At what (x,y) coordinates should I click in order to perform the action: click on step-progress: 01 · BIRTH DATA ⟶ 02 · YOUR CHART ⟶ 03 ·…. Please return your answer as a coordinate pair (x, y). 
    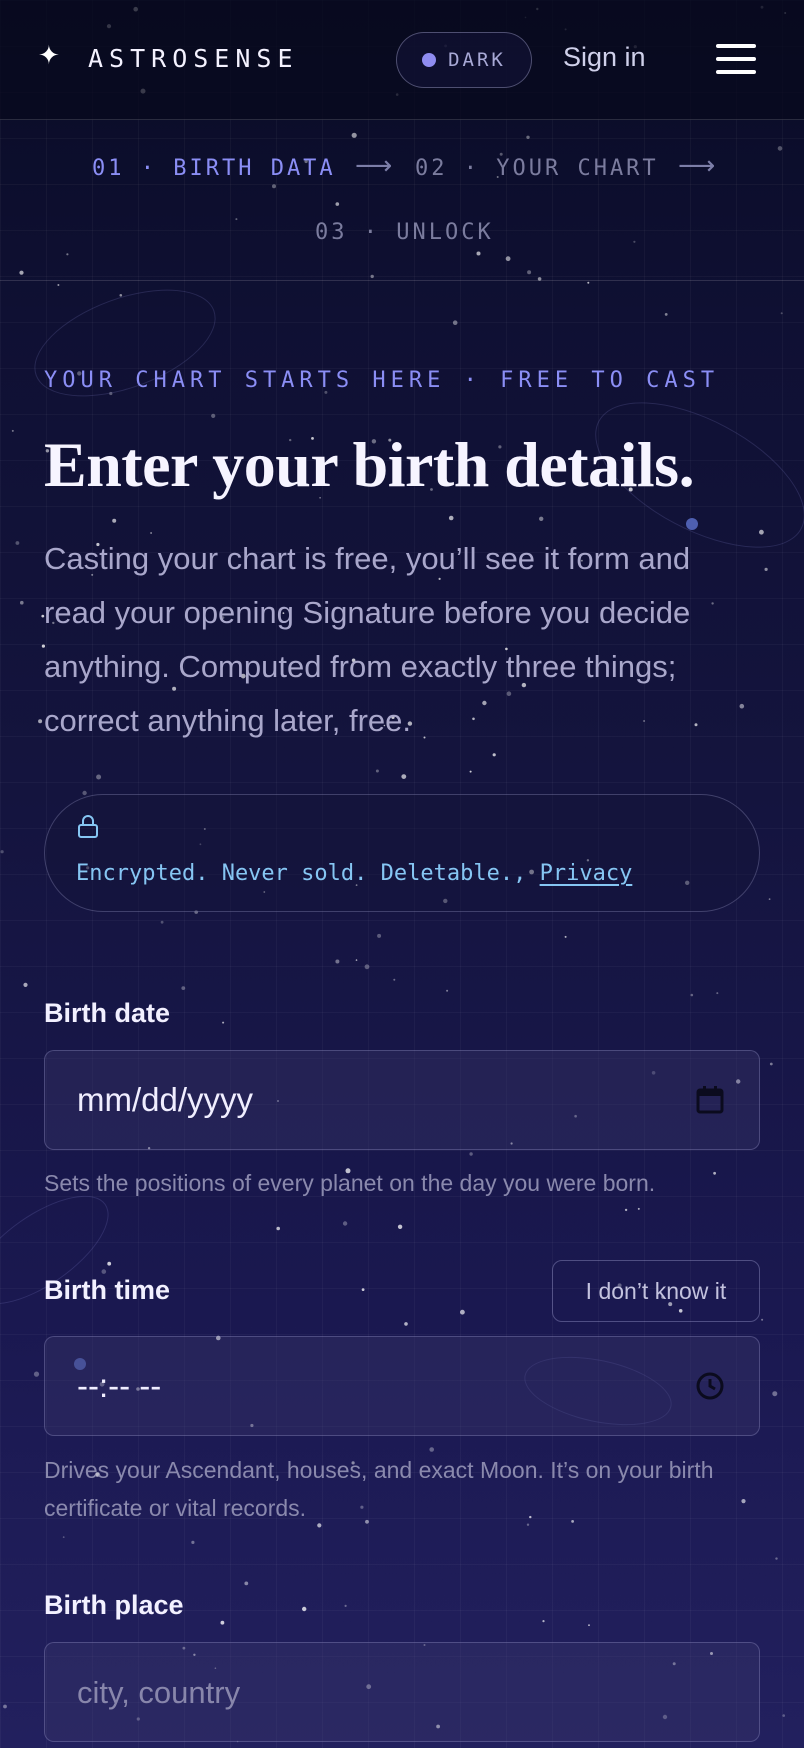
    Looking at the image, I should click on (402, 200).